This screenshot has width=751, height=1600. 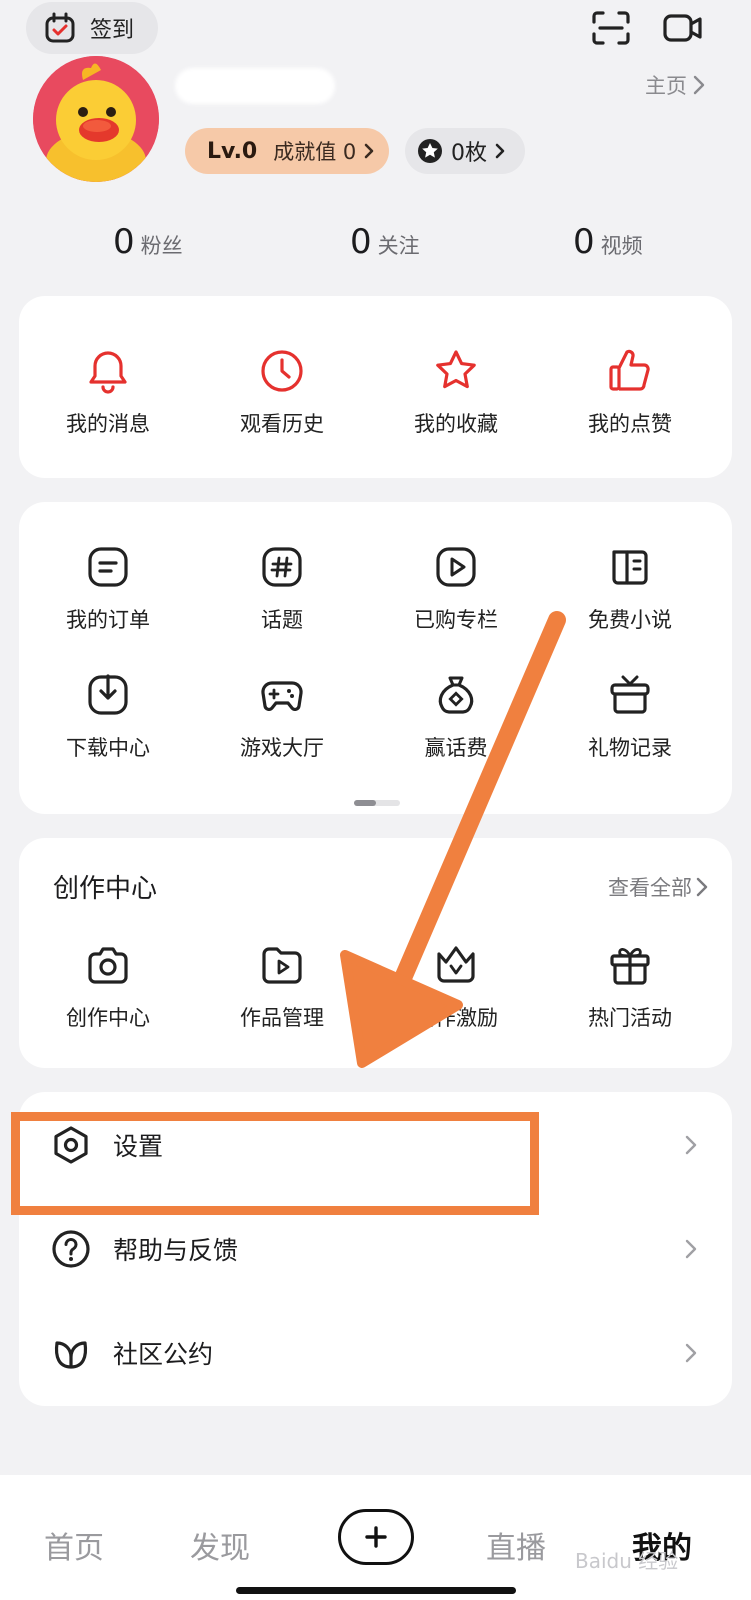 What do you see at coordinates (108, 372) in the screenshot?
I see `bell-icon` at bounding box center [108, 372].